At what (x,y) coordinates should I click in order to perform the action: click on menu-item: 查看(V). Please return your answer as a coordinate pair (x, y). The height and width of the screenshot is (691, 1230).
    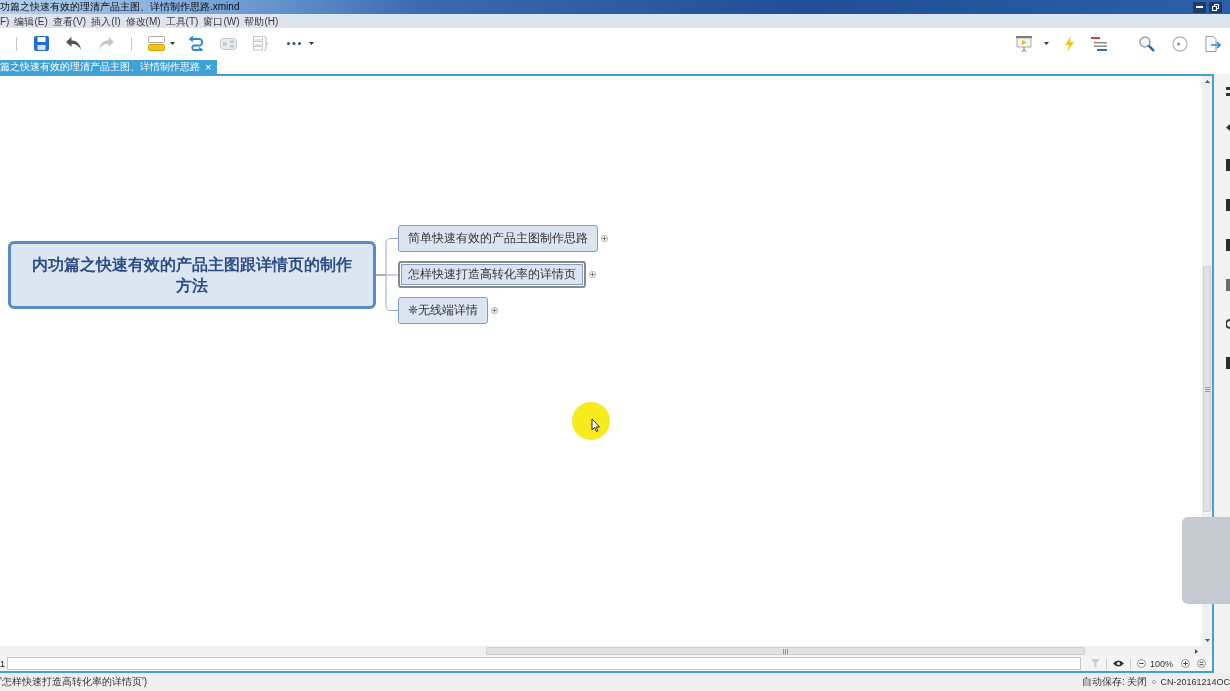
    Looking at the image, I should click on (69, 21).